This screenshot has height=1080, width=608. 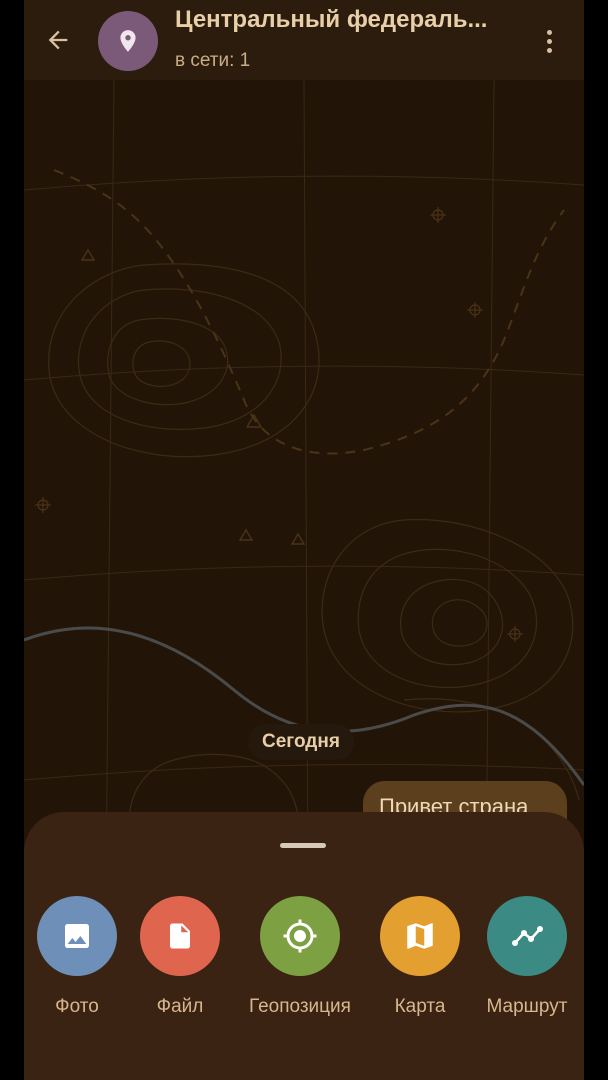 What do you see at coordinates (213, 60) in the screenshot?
I see `online-status: в сети: 1` at bounding box center [213, 60].